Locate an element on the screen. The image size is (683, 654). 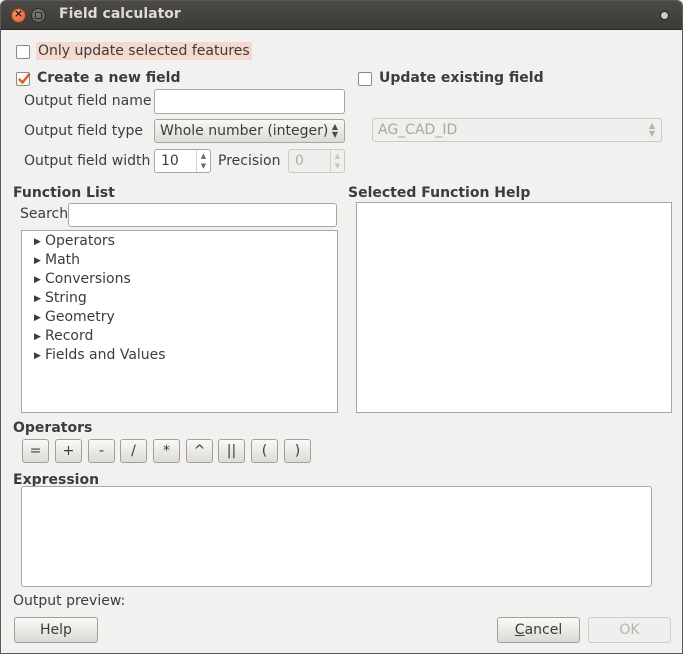
help-button: Help is located at coordinates (56, 630).